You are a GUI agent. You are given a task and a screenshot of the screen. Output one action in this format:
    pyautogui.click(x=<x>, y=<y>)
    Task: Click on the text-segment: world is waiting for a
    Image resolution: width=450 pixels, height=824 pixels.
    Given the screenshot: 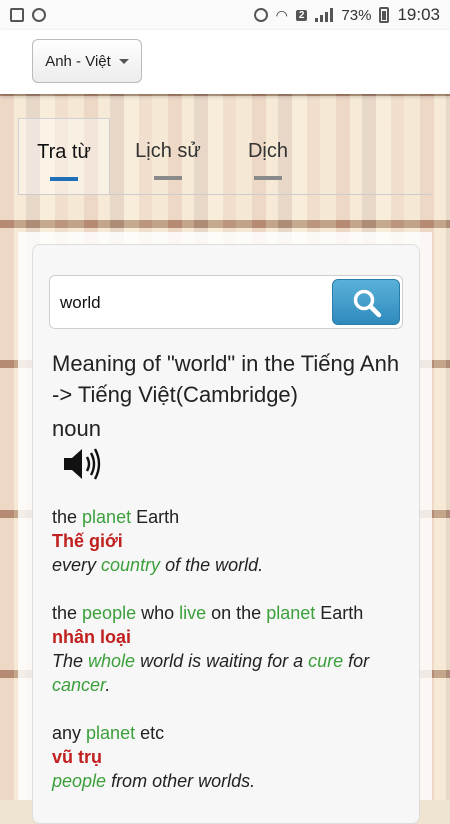 What is the action you would take?
    pyautogui.click(x=222, y=661)
    